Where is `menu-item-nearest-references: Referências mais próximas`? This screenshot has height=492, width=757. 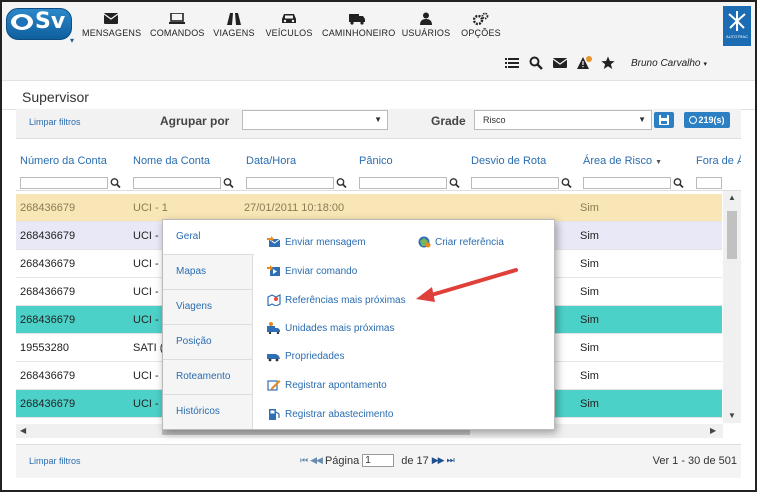
menu-item-nearest-references: Referências mais próximas is located at coordinates (336, 300).